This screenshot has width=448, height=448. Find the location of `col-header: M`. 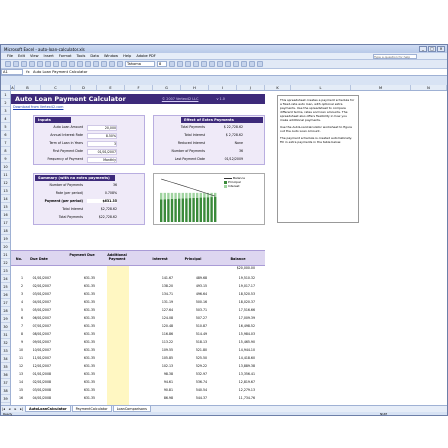

col-header: M is located at coordinates (381, 87).